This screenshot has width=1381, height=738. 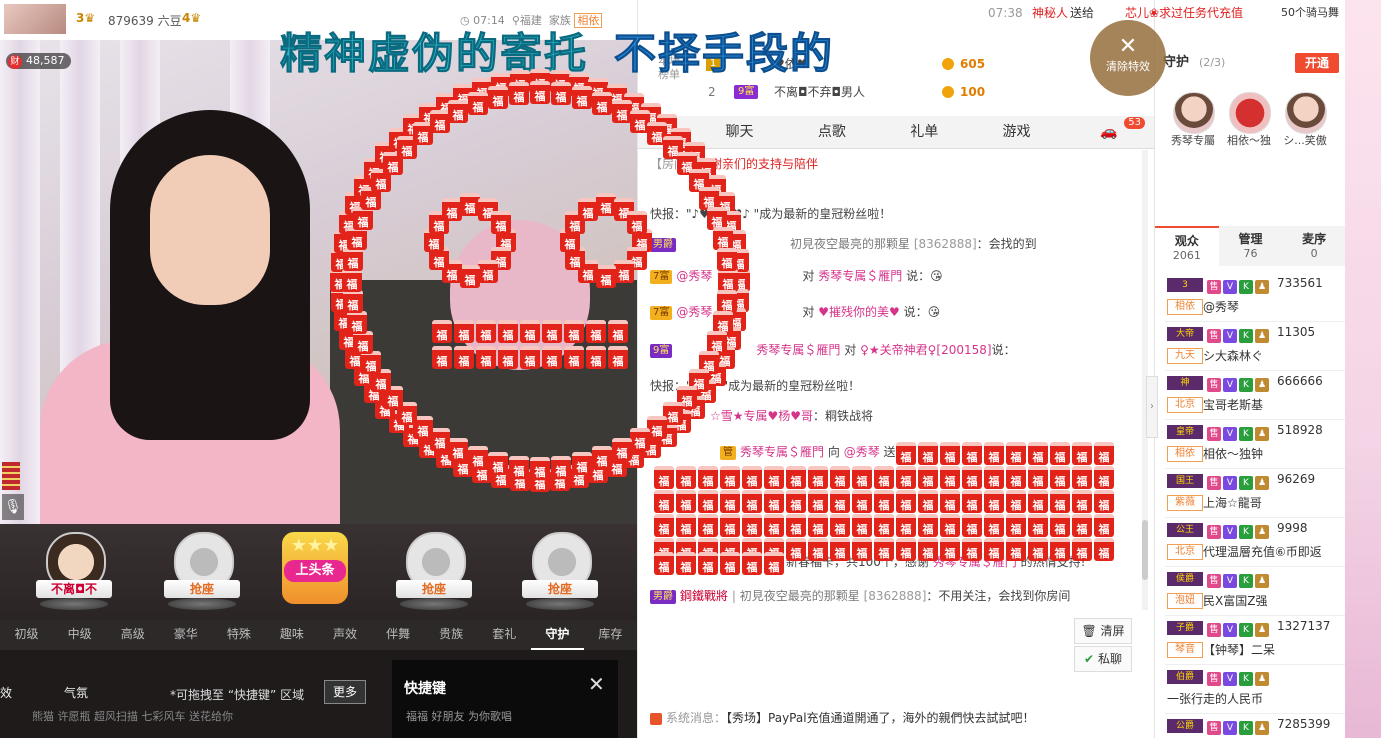 What do you see at coordinates (1185, 405) in the screenshot?
I see `viewer-fan-tag: 北京` at bounding box center [1185, 405].